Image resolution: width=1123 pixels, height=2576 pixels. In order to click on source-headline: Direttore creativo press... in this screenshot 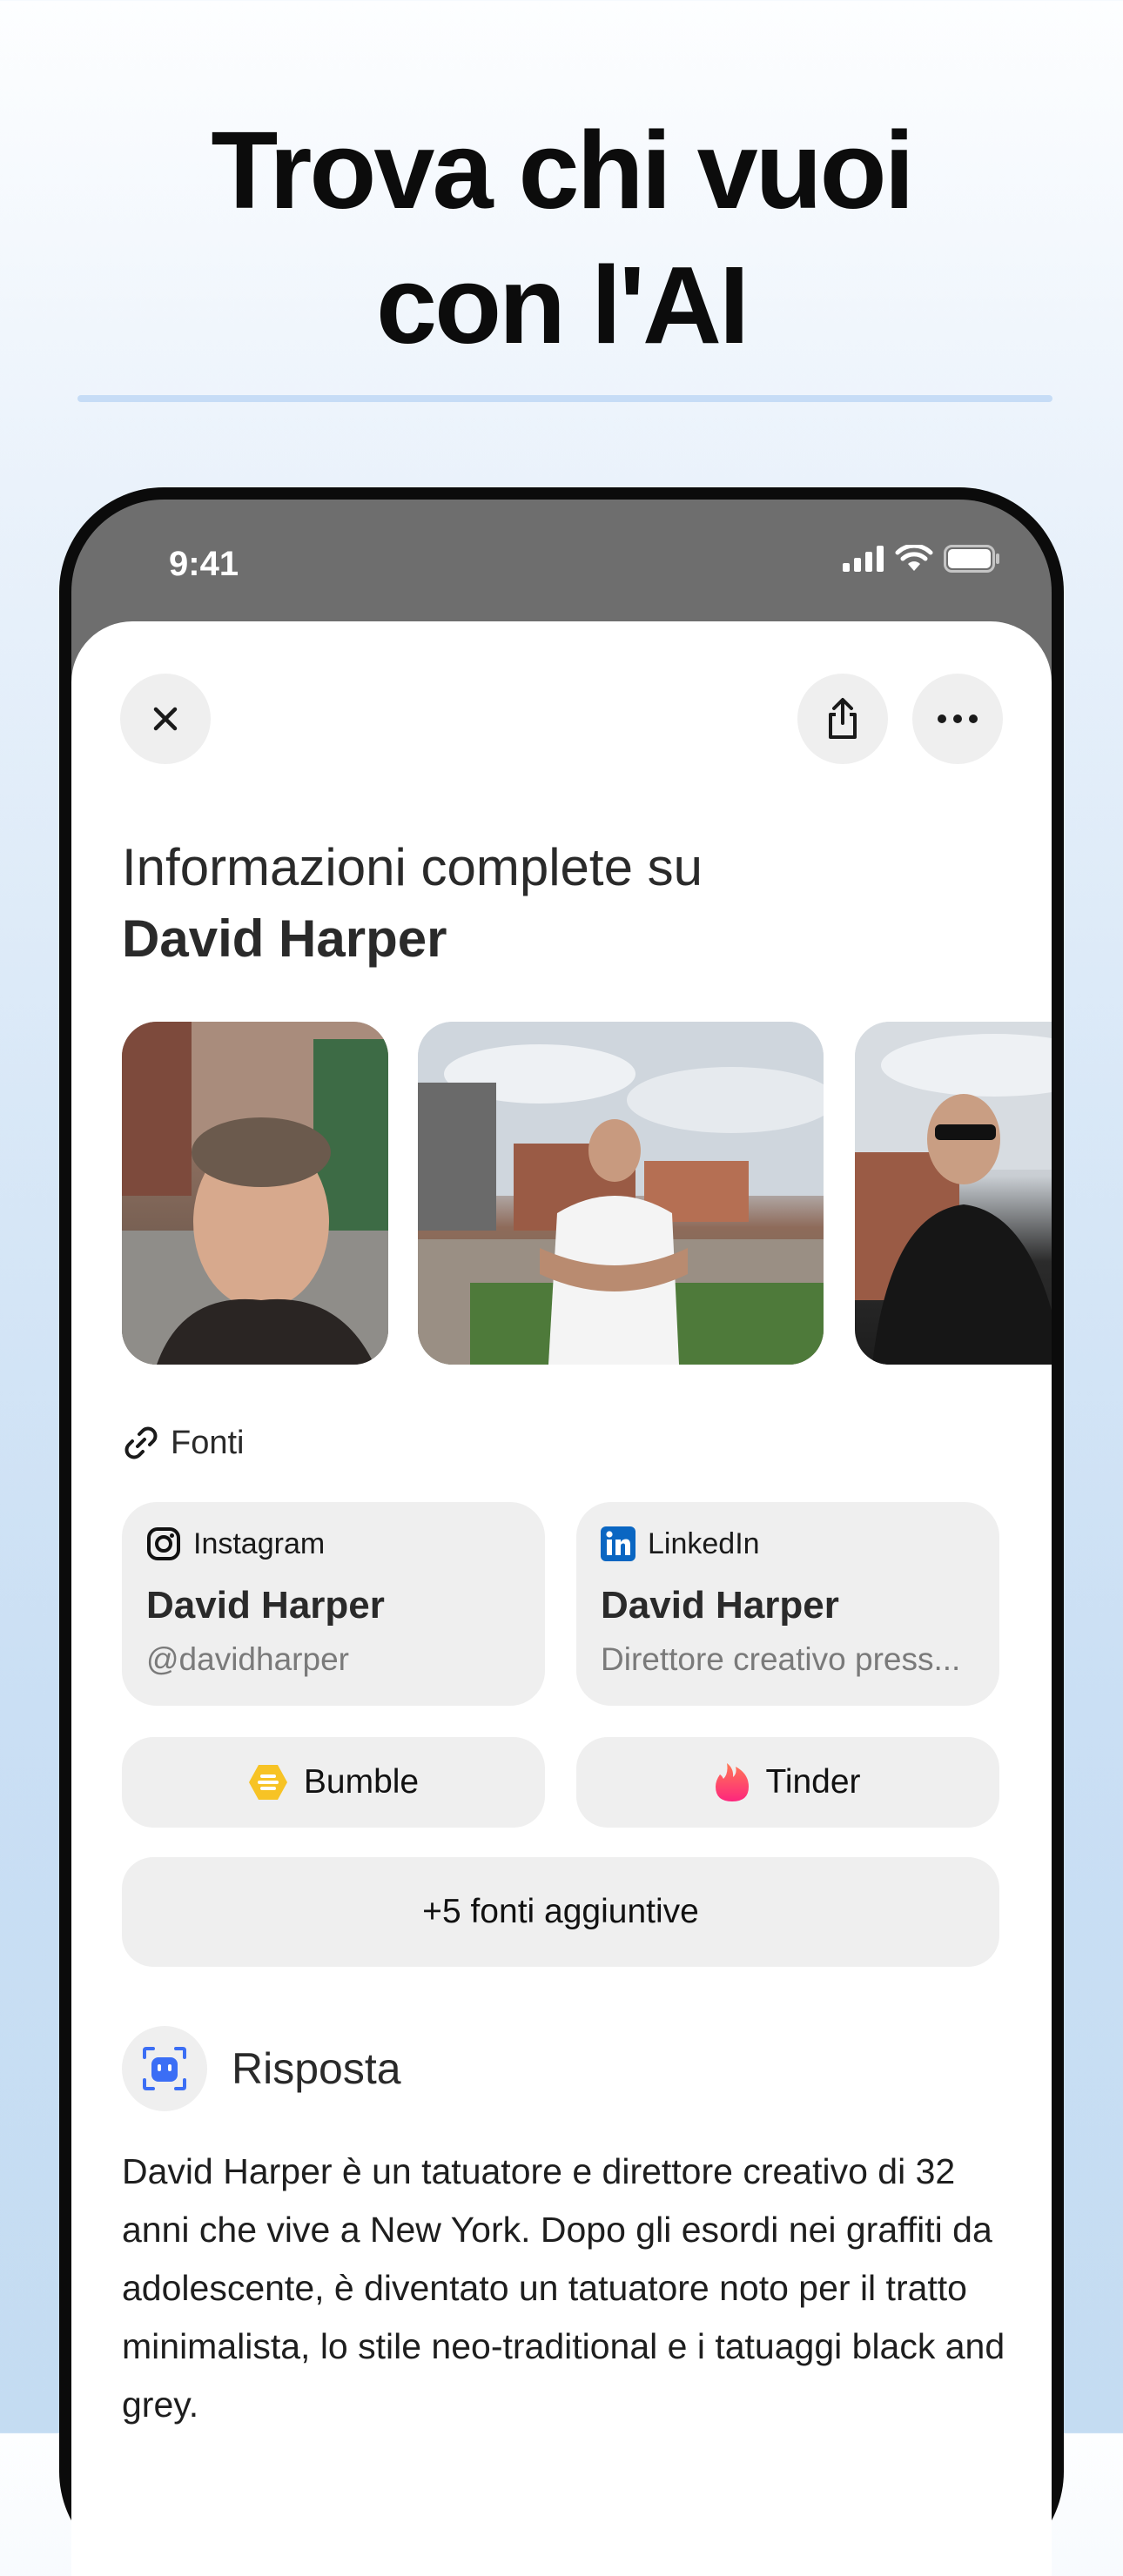, I will do `click(781, 1659)`.